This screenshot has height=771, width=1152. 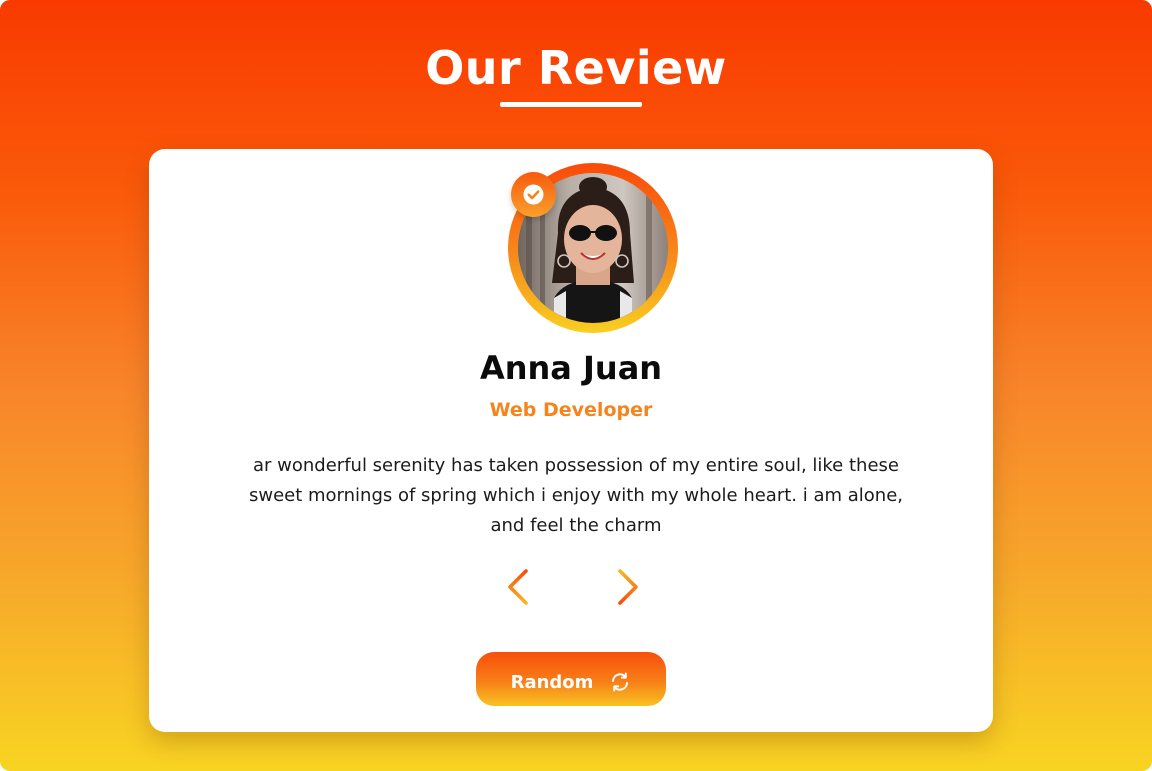 I want to click on random-button-content: Random, so click(x=571, y=679).